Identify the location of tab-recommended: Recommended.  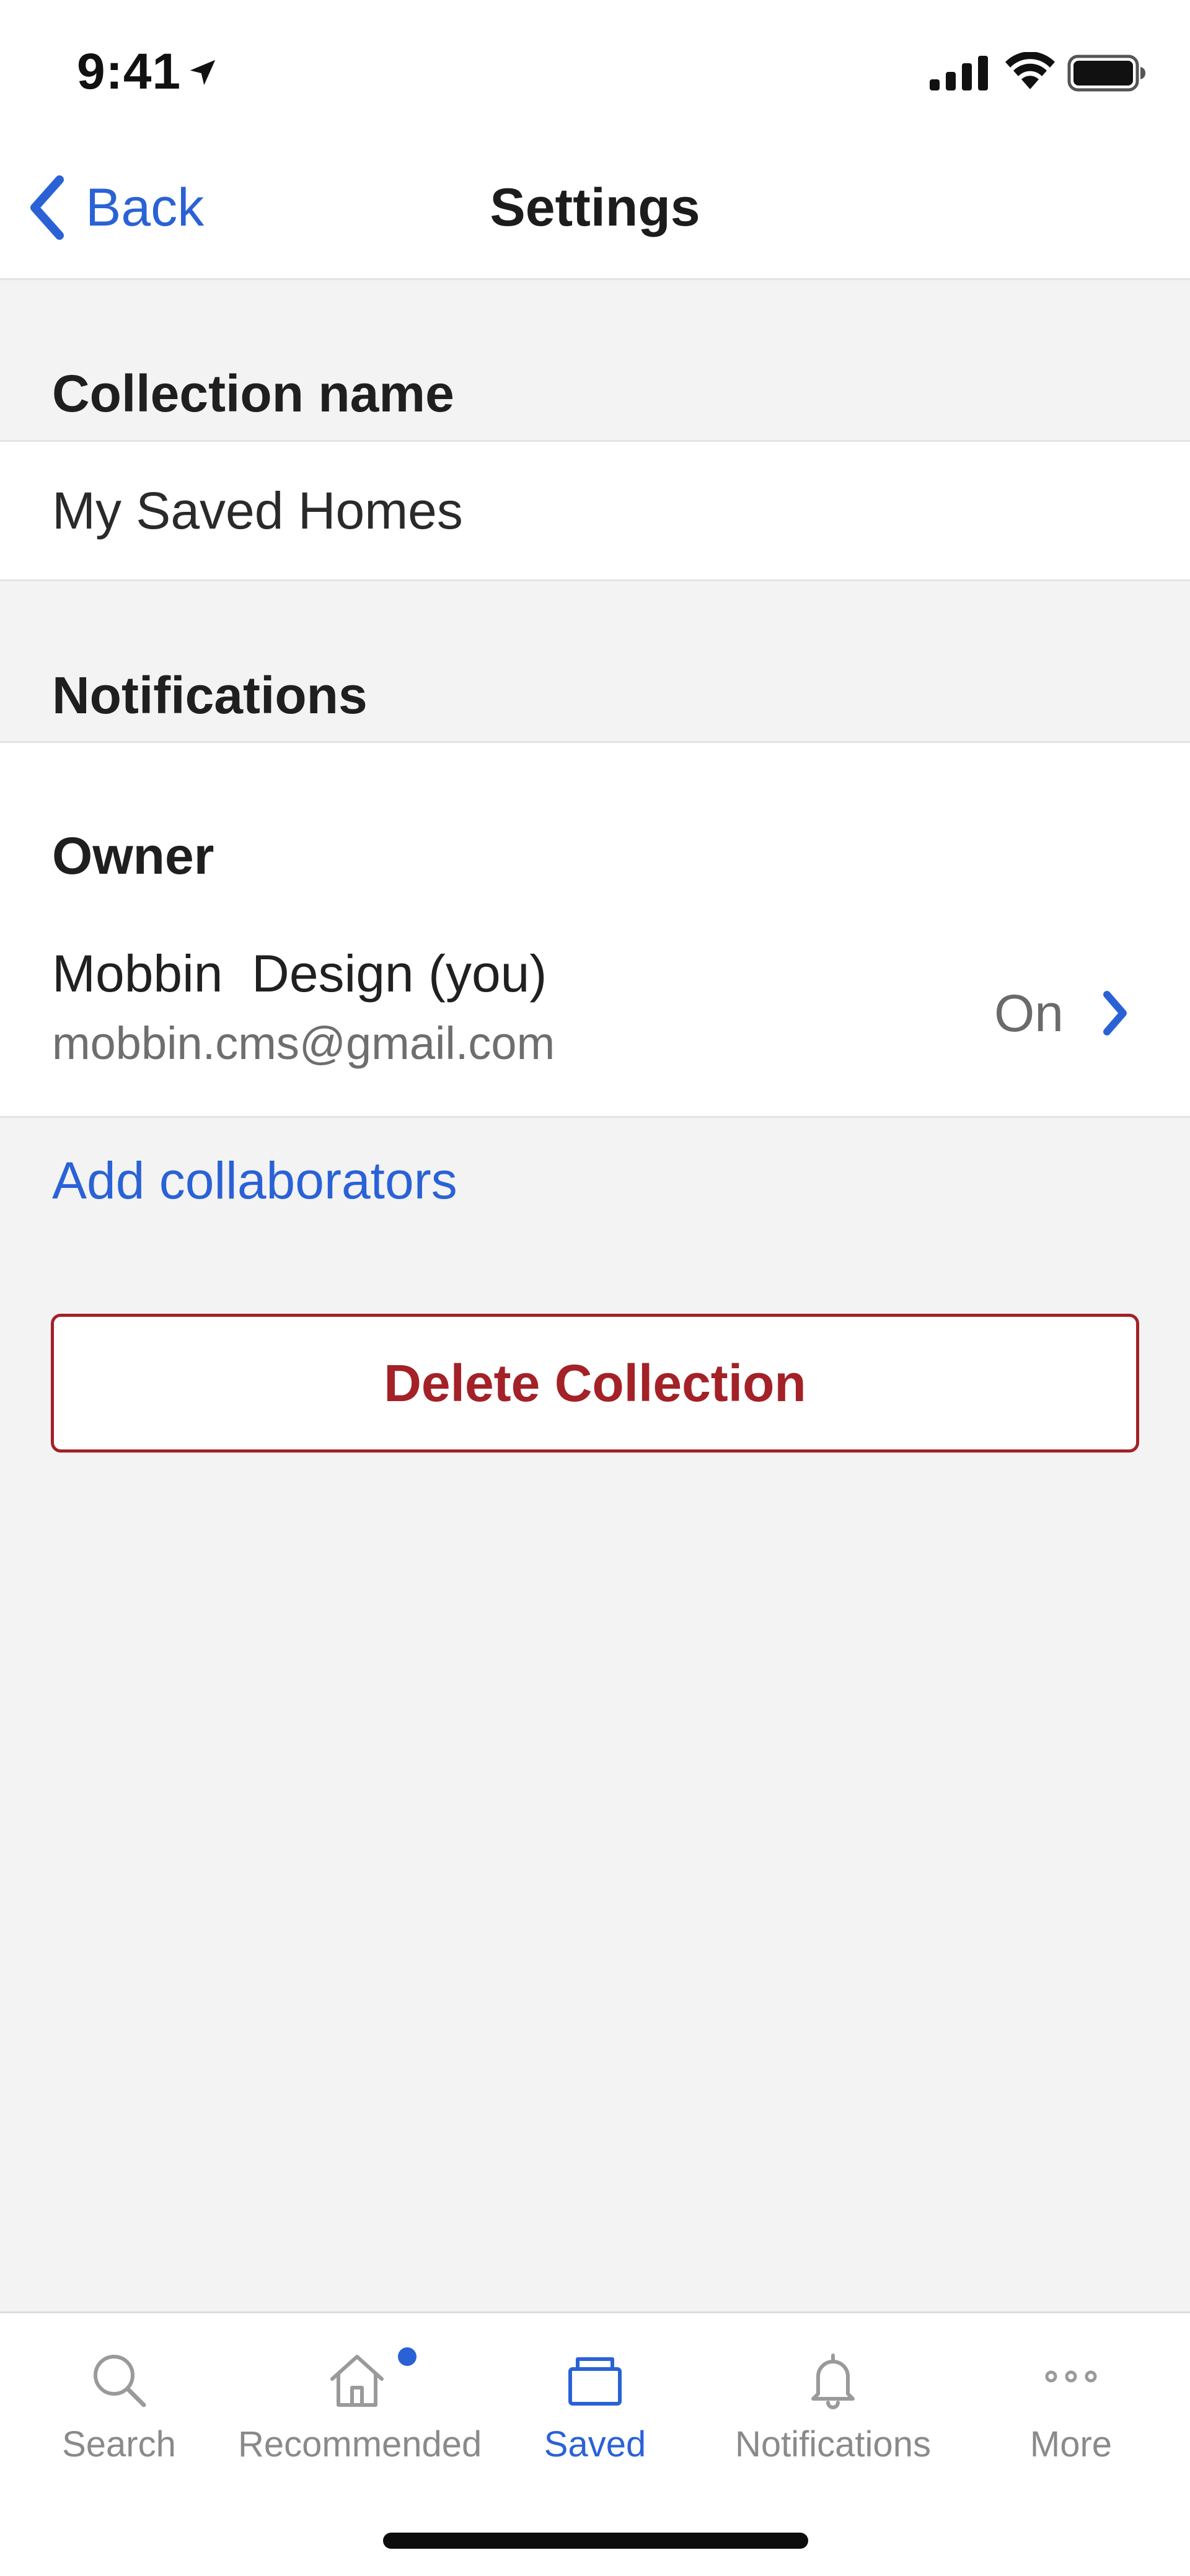
(360, 2406).